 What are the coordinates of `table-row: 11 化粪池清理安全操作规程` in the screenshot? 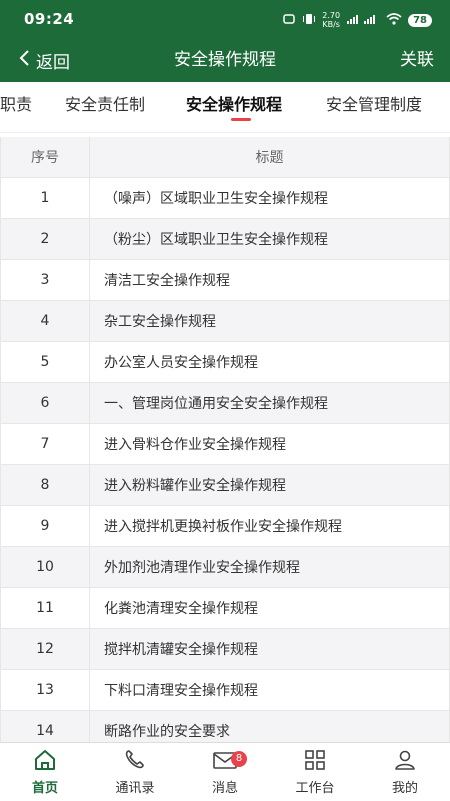 It's located at (225, 608).